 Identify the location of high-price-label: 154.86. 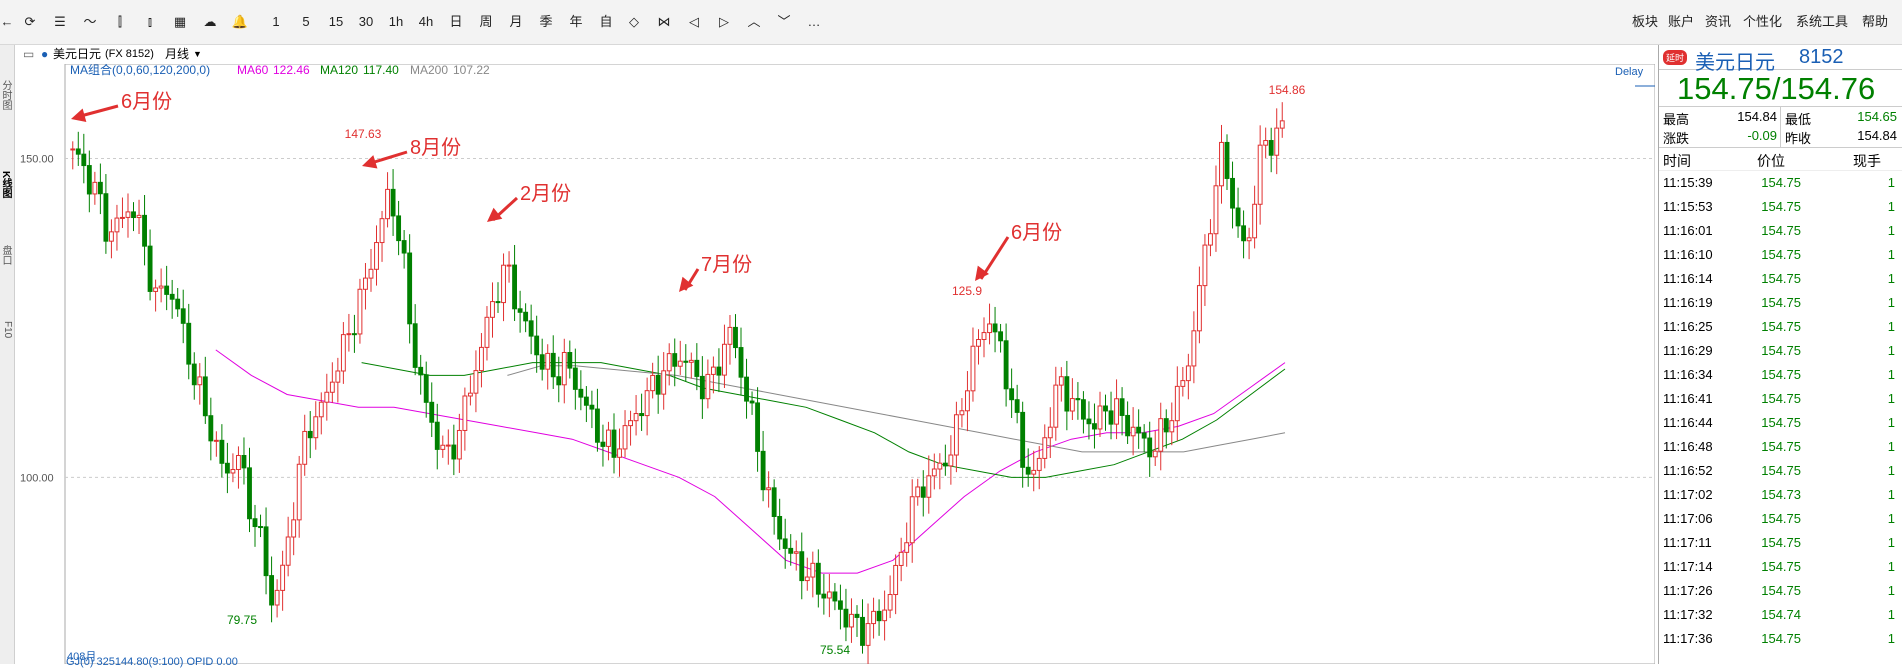
(1287, 90).